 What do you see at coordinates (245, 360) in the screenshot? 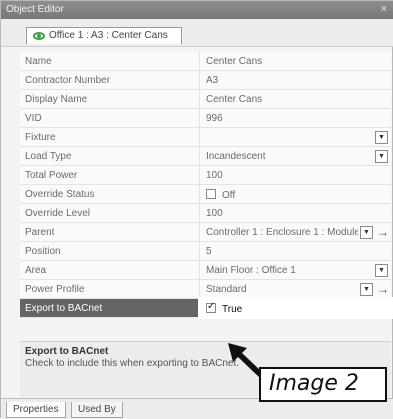
I see `callout-arrow` at bounding box center [245, 360].